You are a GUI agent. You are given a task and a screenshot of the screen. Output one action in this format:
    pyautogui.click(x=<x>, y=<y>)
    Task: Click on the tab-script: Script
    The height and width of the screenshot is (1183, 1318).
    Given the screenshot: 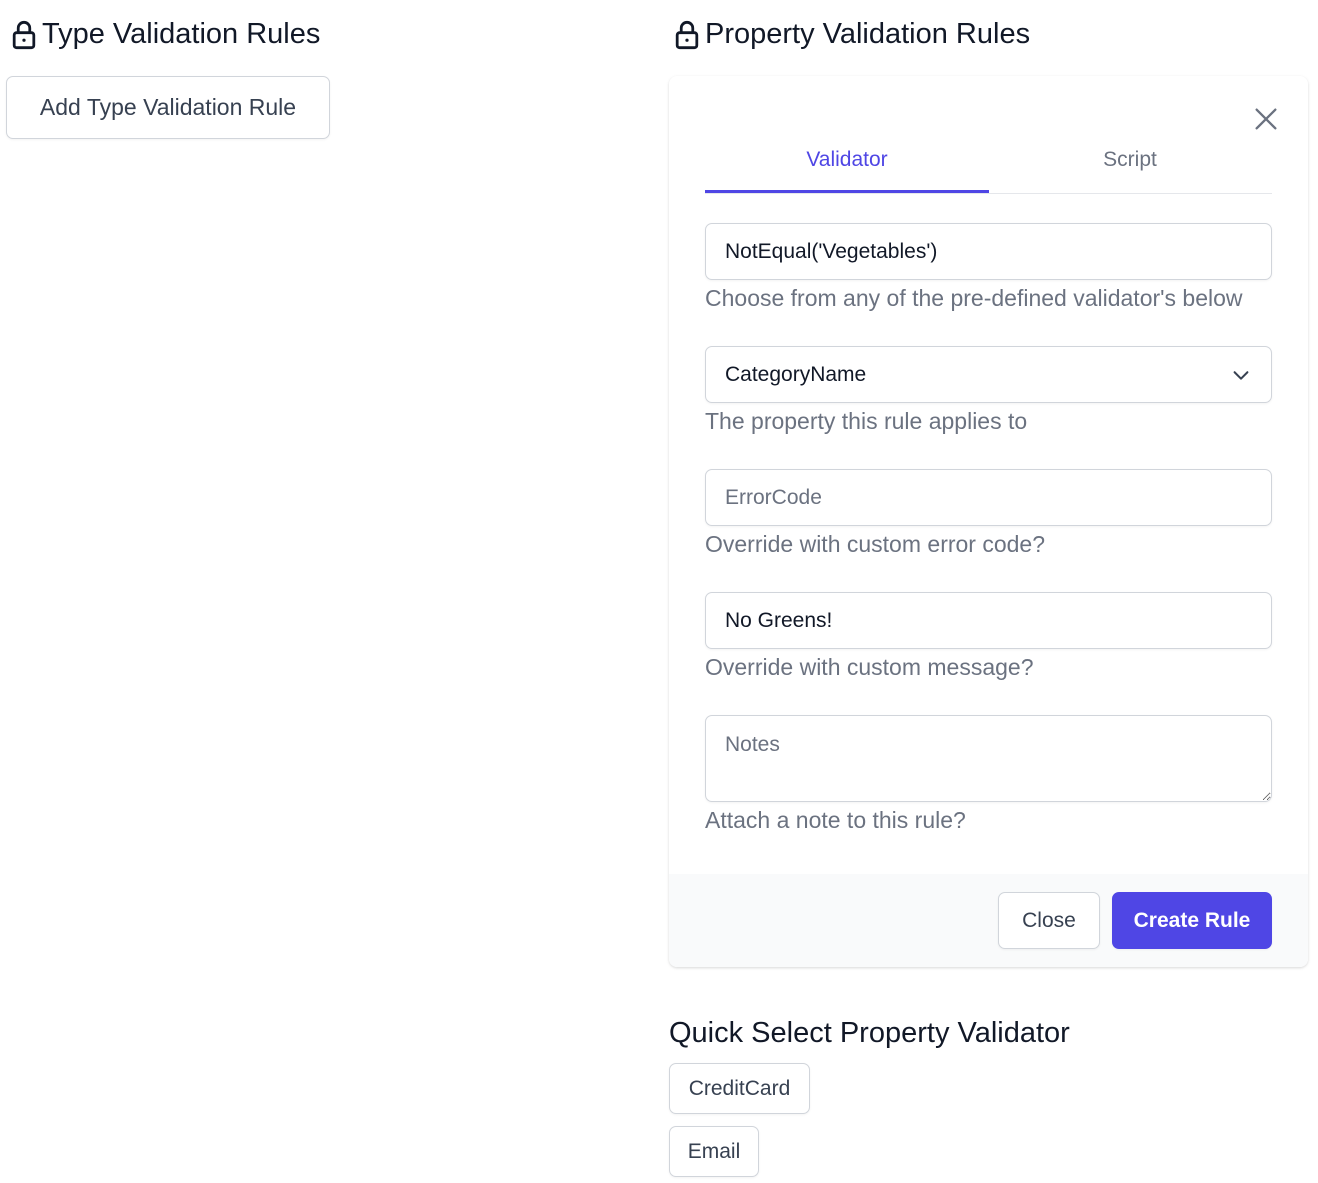 What is the action you would take?
    pyautogui.click(x=1130, y=159)
    